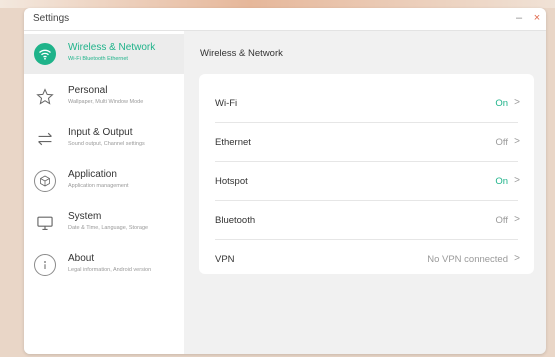 Image resolution: width=555 pixels, height=357 pixels. I want to click on swap-arrows-icon, so click(45, 139).